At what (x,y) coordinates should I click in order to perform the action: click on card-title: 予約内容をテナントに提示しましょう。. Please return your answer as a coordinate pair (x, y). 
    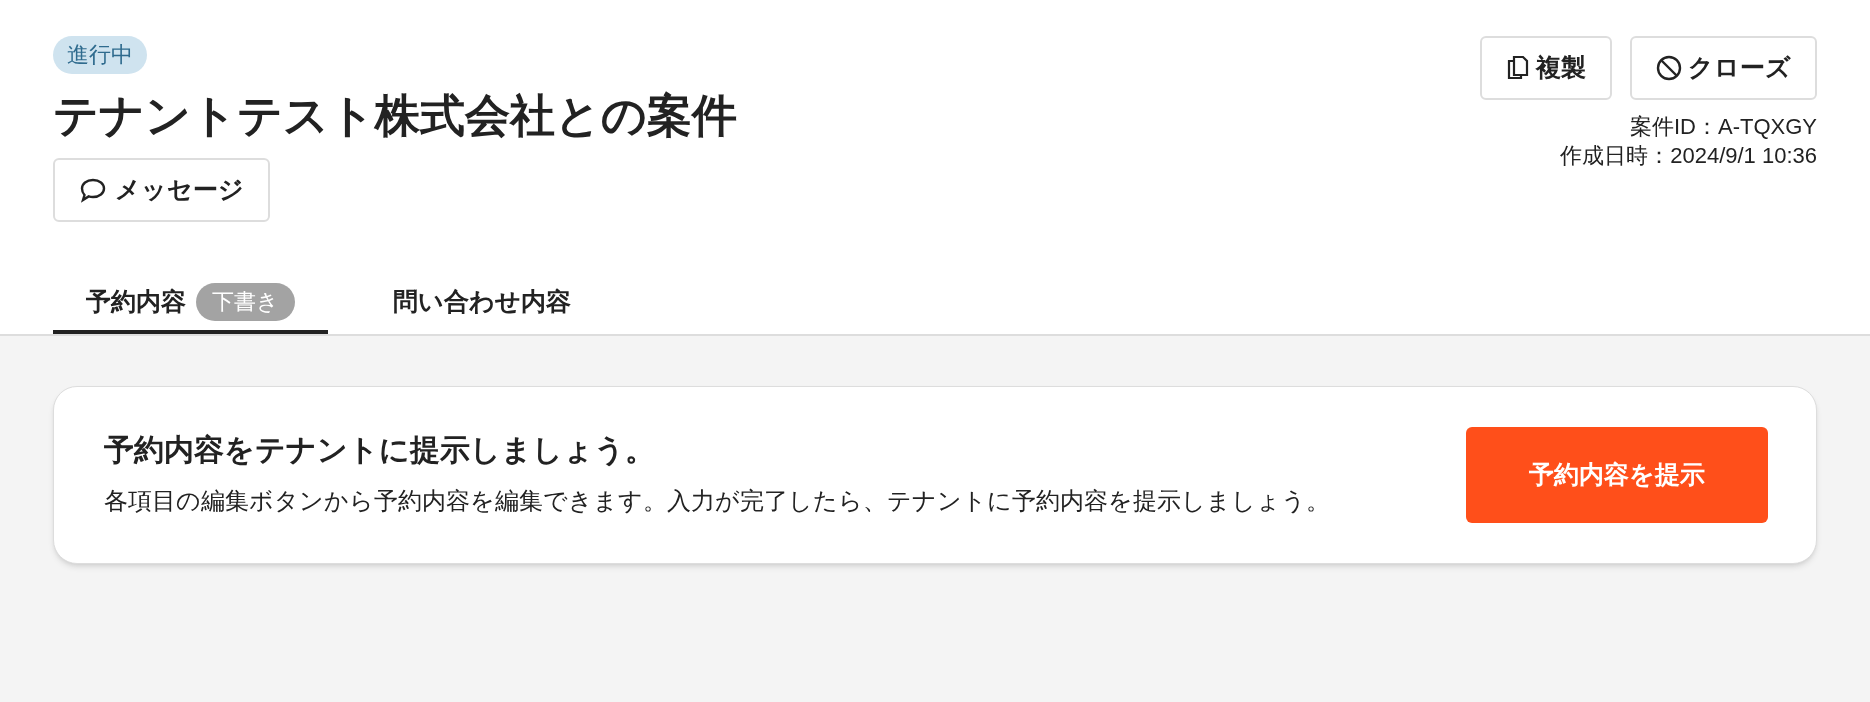
    Looking at the image, I should click on (380, 450).